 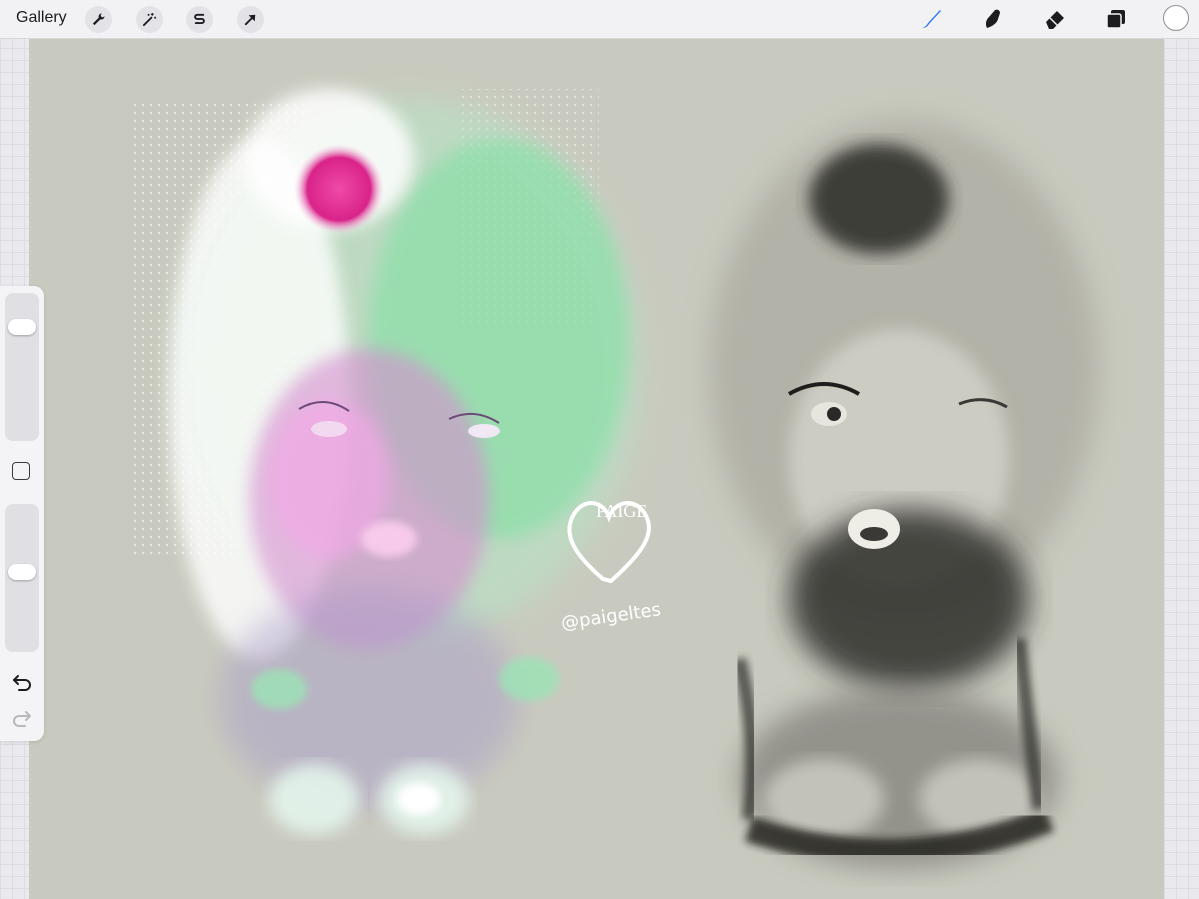 I want to click on gallery-button: Gallery, so click(x=41, y=18).